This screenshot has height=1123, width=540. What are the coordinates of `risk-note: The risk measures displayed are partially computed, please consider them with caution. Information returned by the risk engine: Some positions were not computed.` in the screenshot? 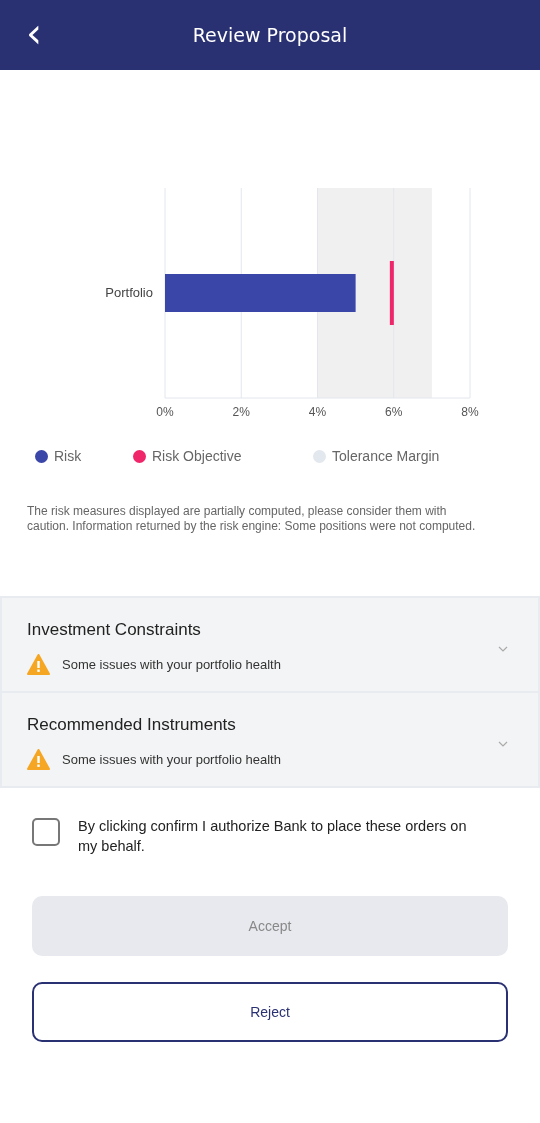 It's located at (251, 518).